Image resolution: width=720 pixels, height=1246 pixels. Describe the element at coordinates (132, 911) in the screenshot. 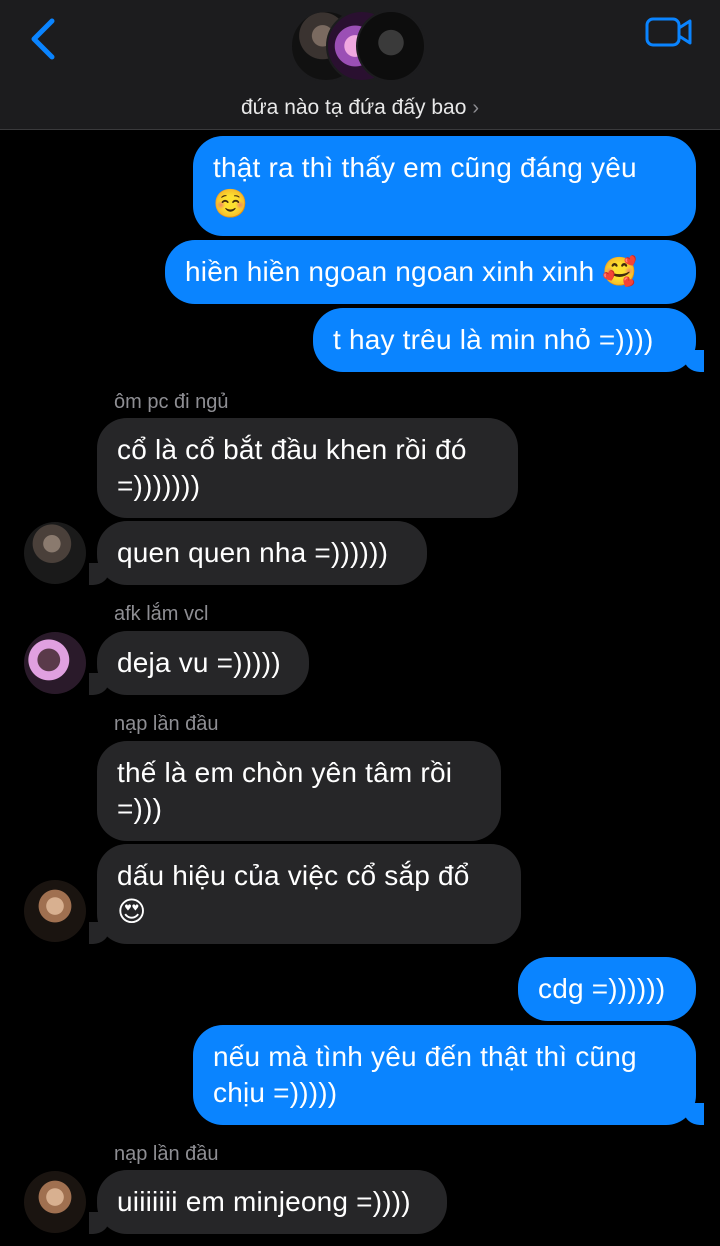

I see `heart-eyes-emoji: 😍` at that location.